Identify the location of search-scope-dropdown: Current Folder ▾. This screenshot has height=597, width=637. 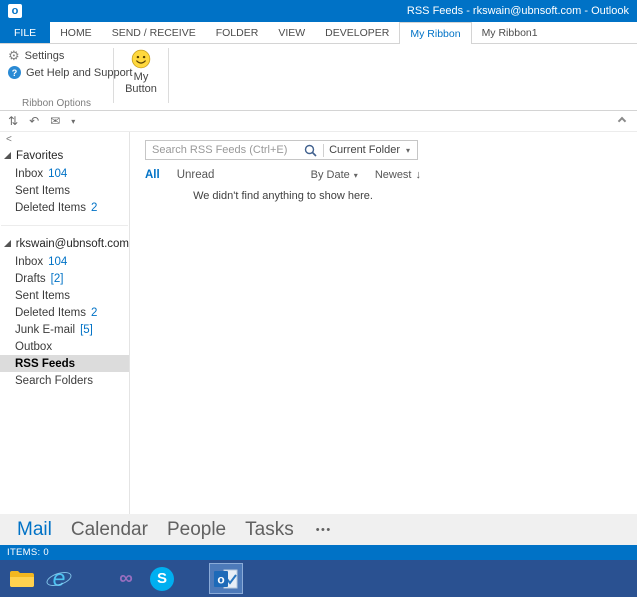
(371, 150).